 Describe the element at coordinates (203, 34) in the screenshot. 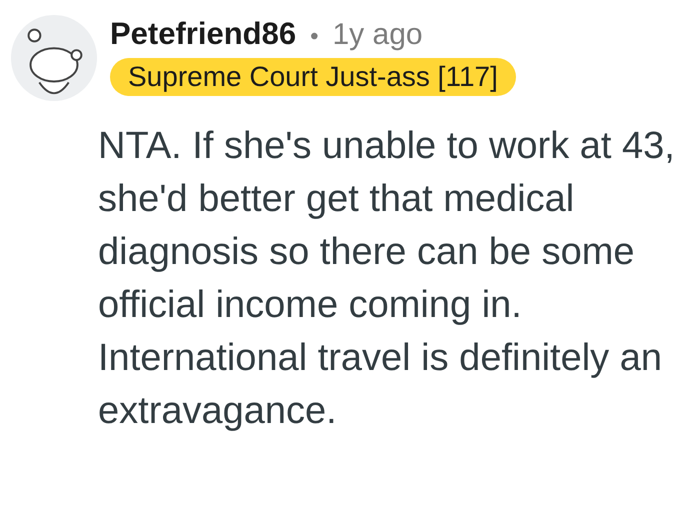

I see `username: Petefriend86` at that location.